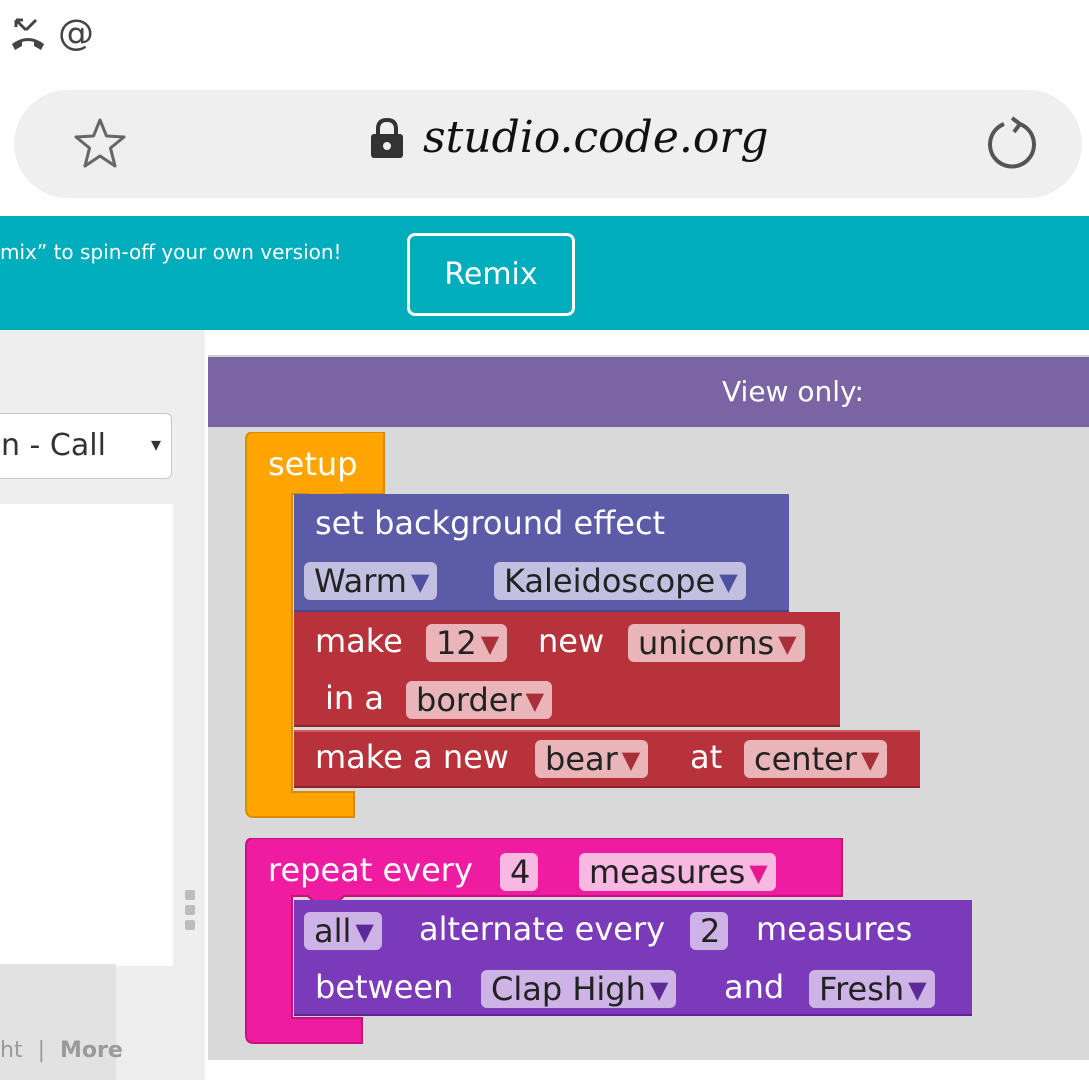 The width and height of the screenshot is (1089, 1080). Describe the element at coordinates (834, 929) in the screenshot. I see `measures-label: measures` at that location.